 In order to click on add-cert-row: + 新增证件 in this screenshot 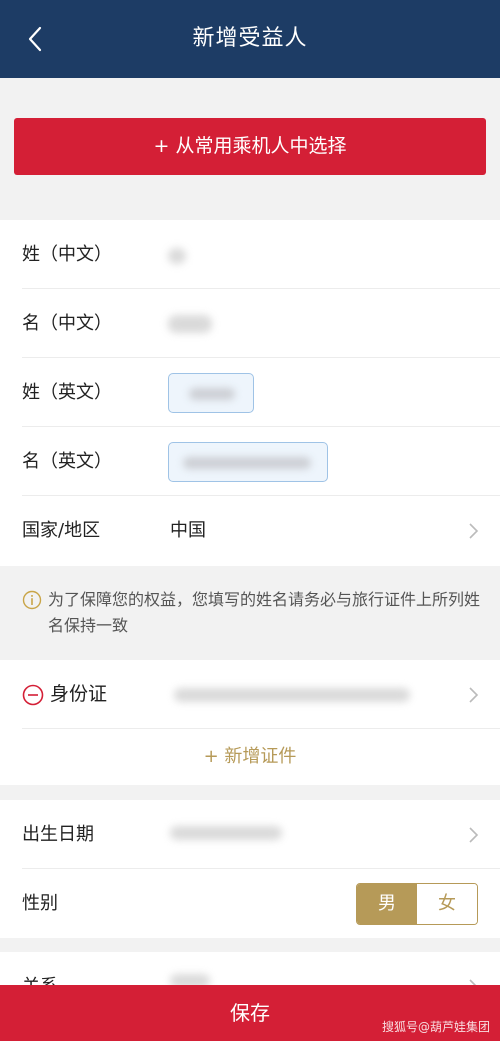, I will do `click(261, 757)`.